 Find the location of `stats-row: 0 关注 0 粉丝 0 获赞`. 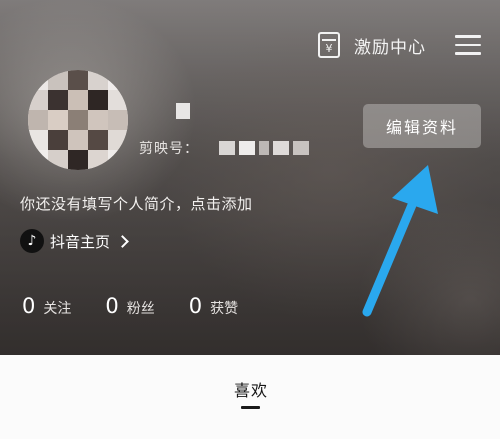

stats-row: 0 关注 0 粉丝 0 获赞 is located at coordinates (147, 306).